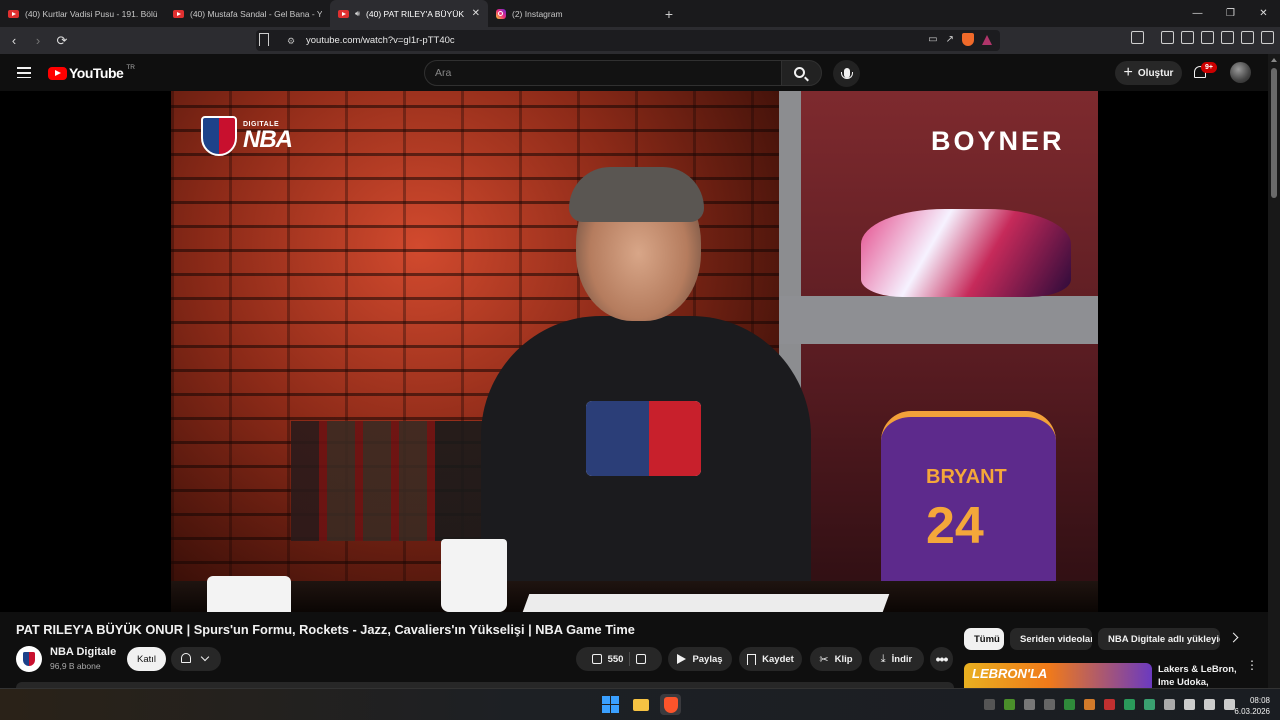 The height and width of the screenshot is (720, 1280). Describe the element at coordinates (700, 659) in the screenshot. I see `share-button: Paylaş` at that location.